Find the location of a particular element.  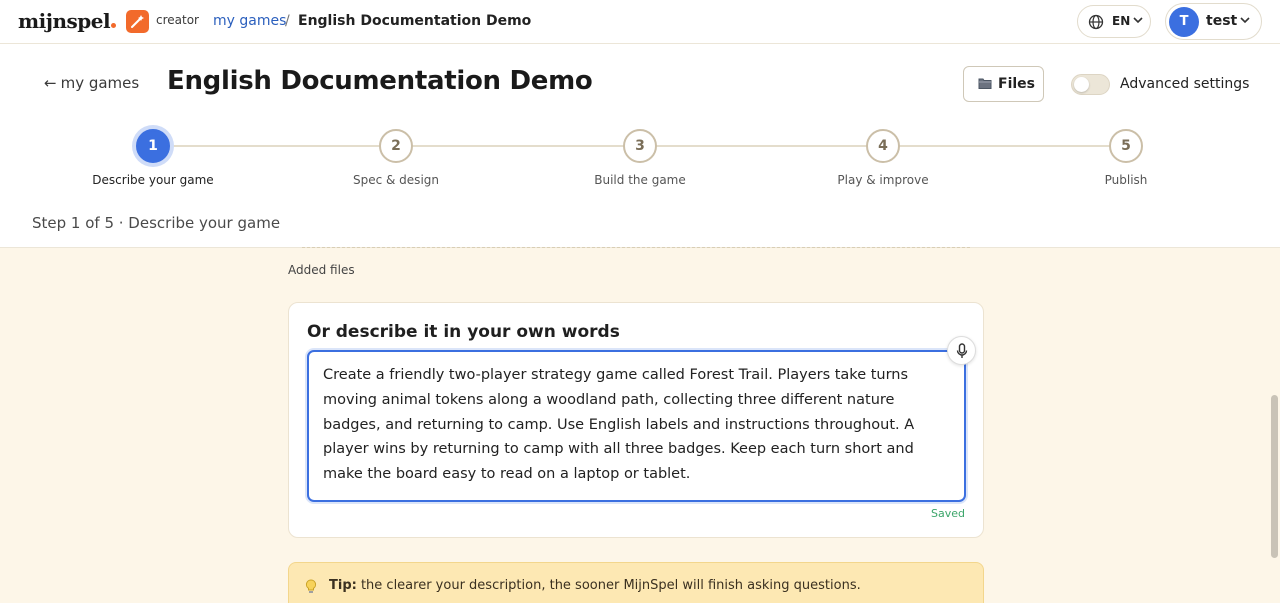

card-title: Or describe it in your own words is located at coordinates (463, 332).